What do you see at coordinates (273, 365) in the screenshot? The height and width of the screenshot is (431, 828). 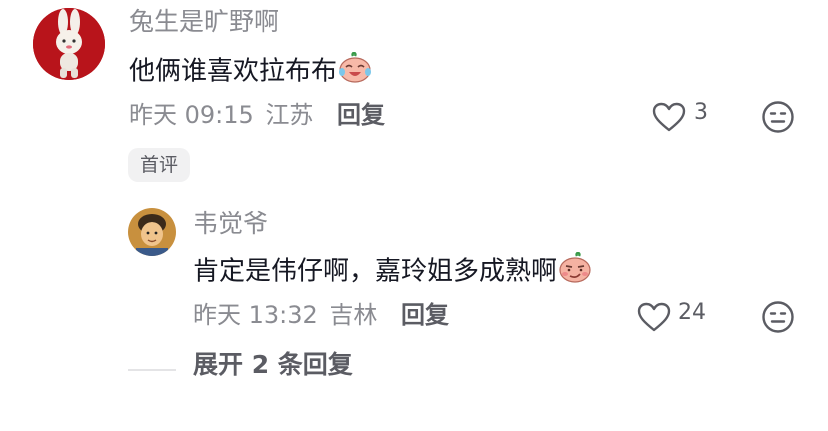 I see `expand-replies-button: 展开 2 条回复` at bounding box center [273, 365].